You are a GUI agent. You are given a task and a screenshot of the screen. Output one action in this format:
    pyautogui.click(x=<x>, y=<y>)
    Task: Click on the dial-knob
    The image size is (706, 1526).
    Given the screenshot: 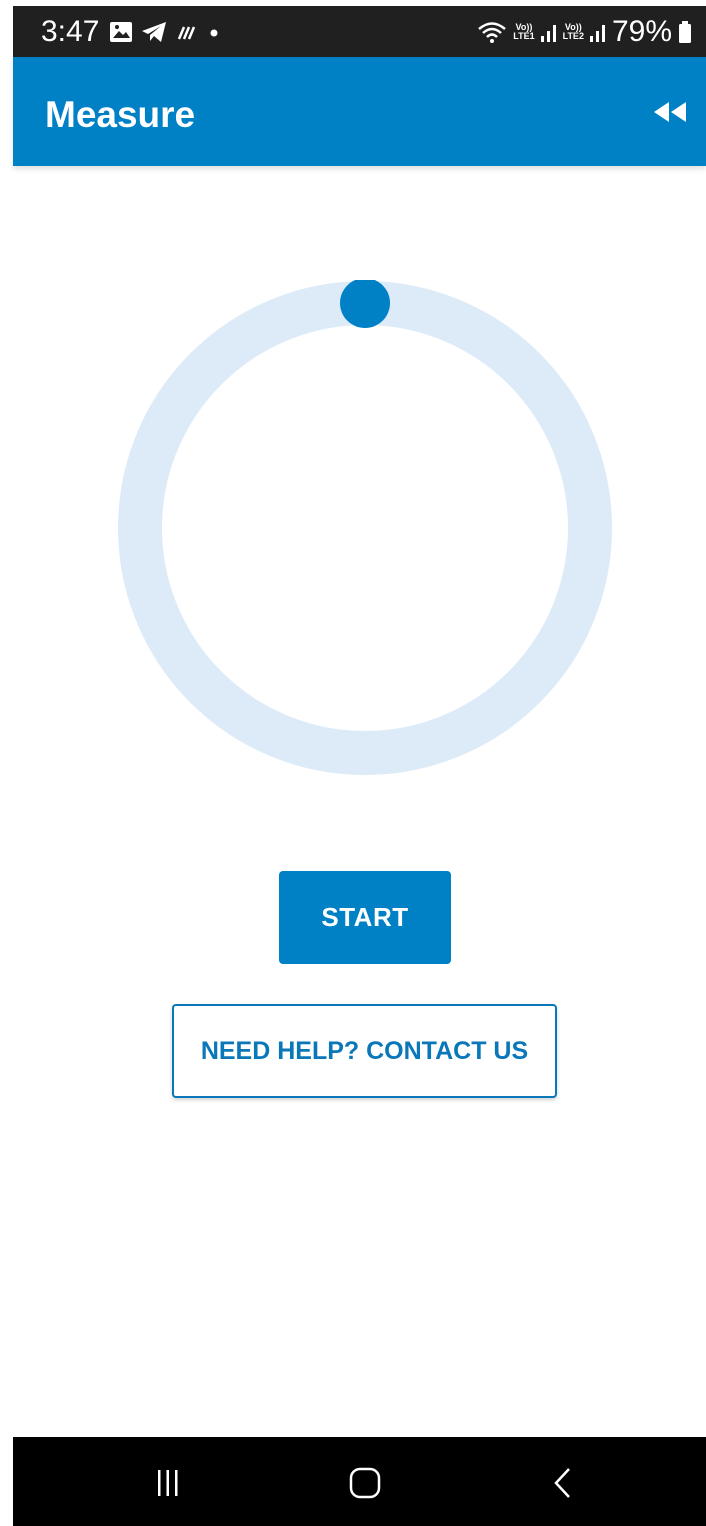 What is the action you would take?
    pyautogui.click(x=365, y=304)
    